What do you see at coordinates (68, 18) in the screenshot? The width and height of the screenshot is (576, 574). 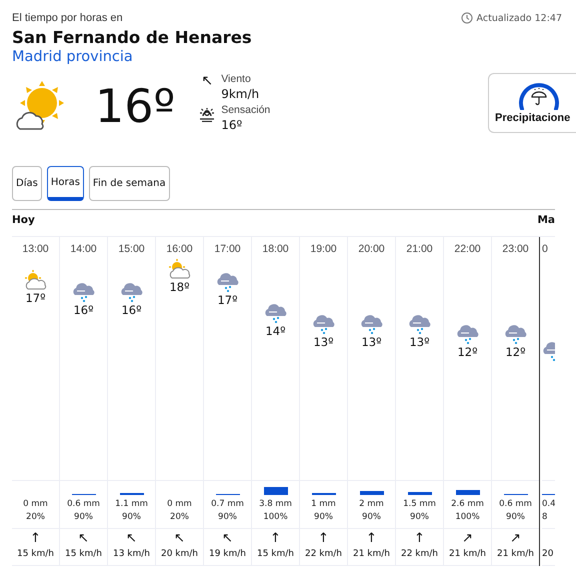 I see `subtitle: El tiempo por horas en` at bounding box center [68, 18].